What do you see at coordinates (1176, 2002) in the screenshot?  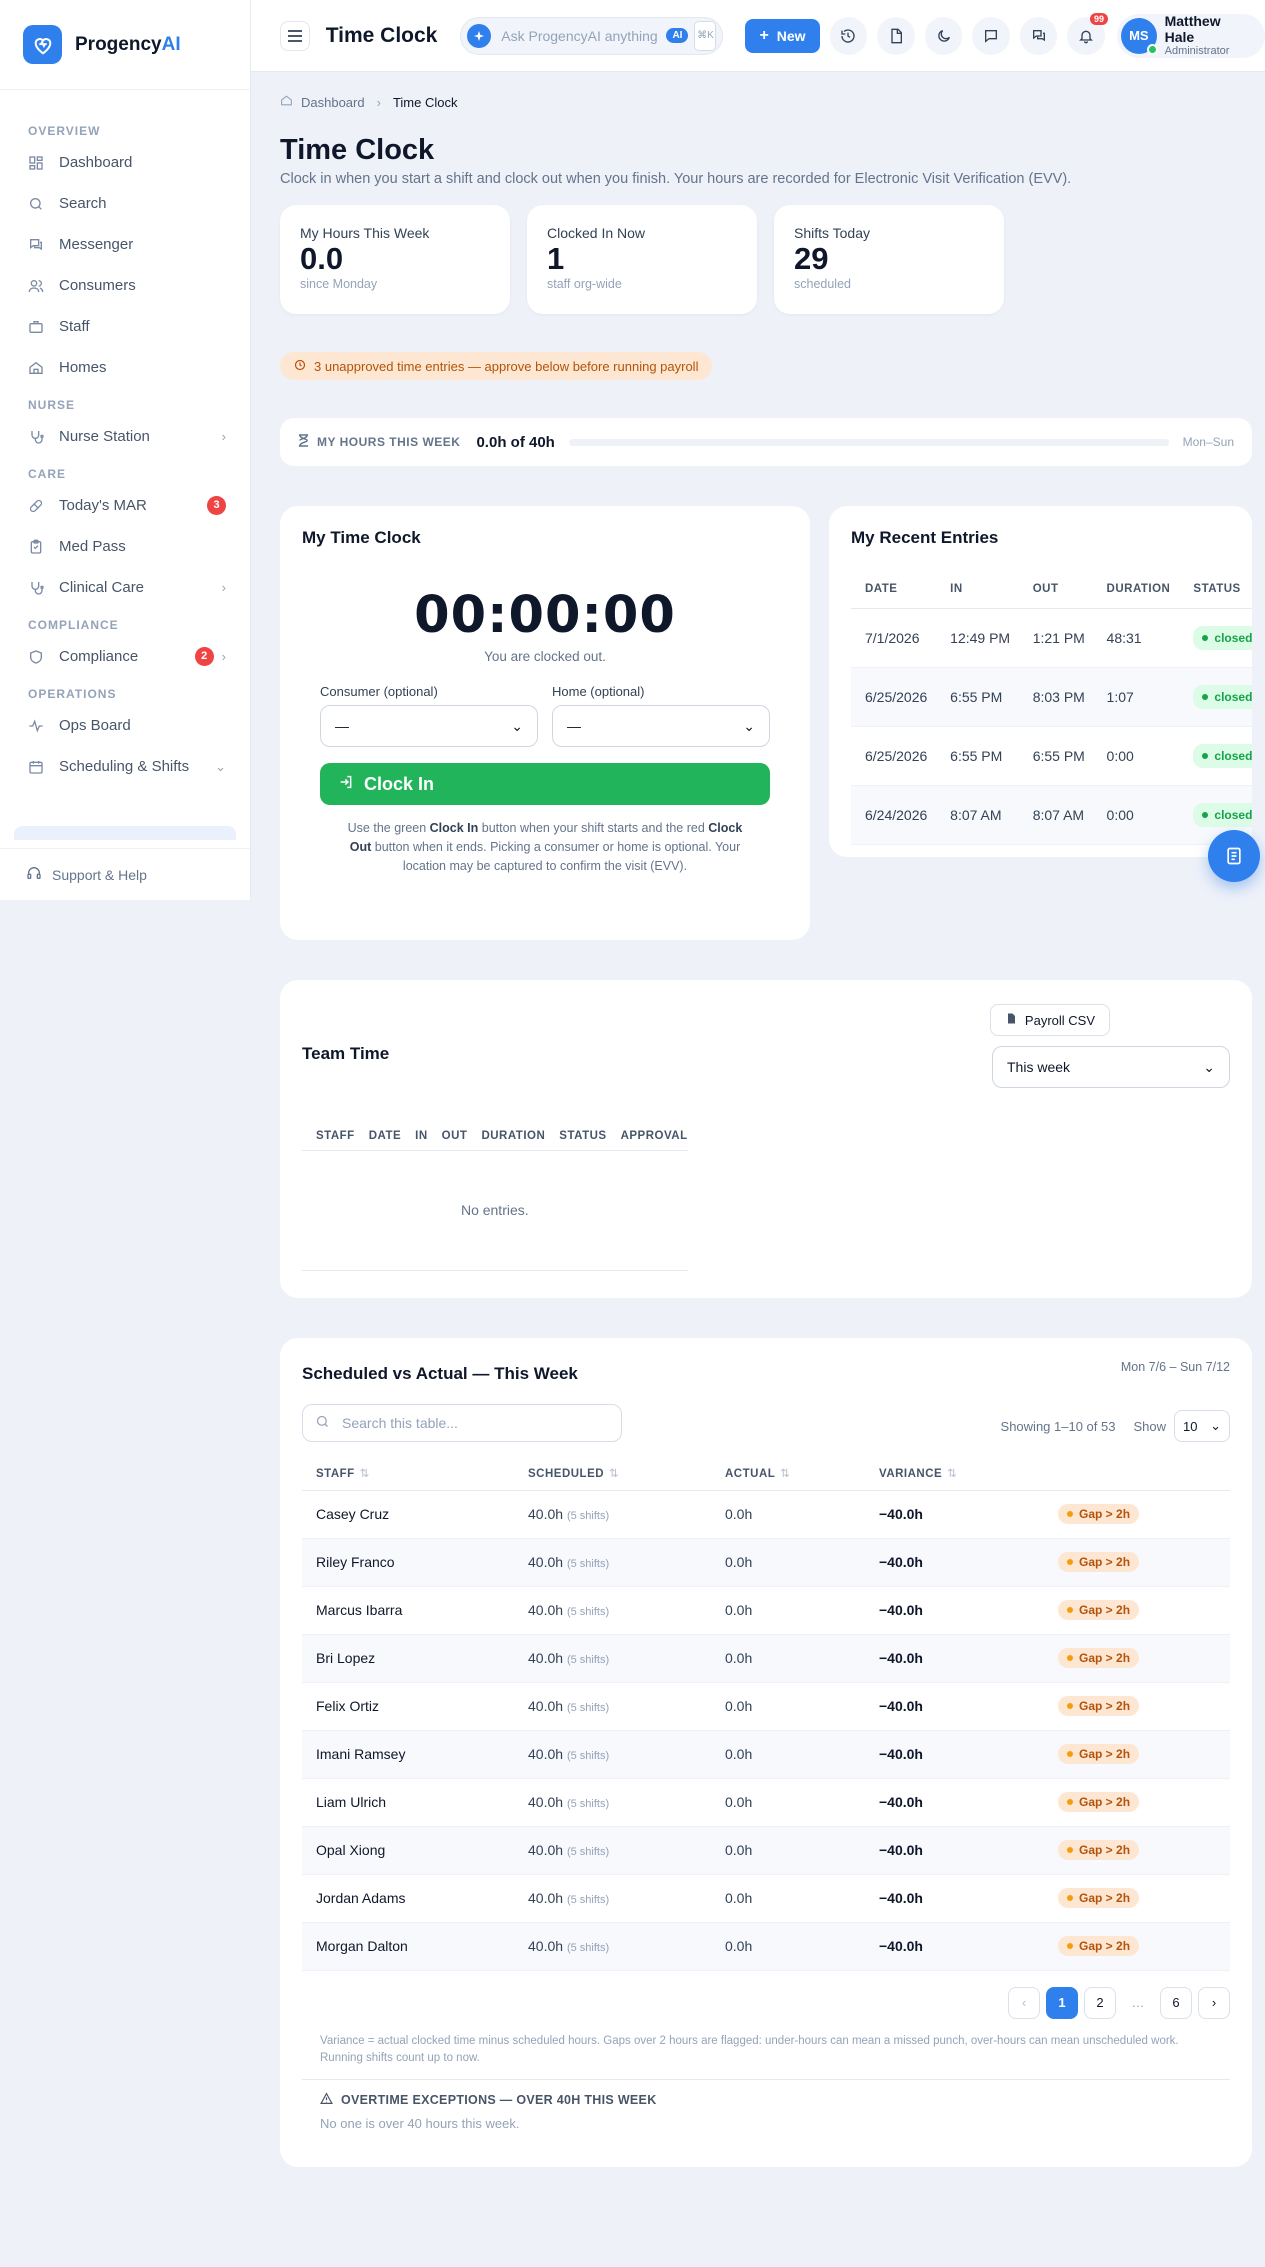 I see `page-6-button: 6` at bounding box center [1176, 2002].